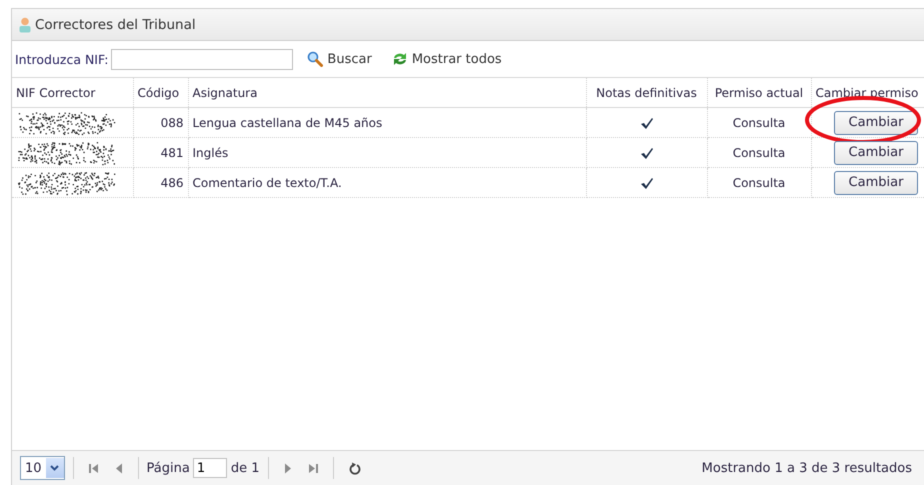  What do you see at coordinates (245, 468) in the screenshot?
I see `page-count: de 1` at bounding box center [245, 468].